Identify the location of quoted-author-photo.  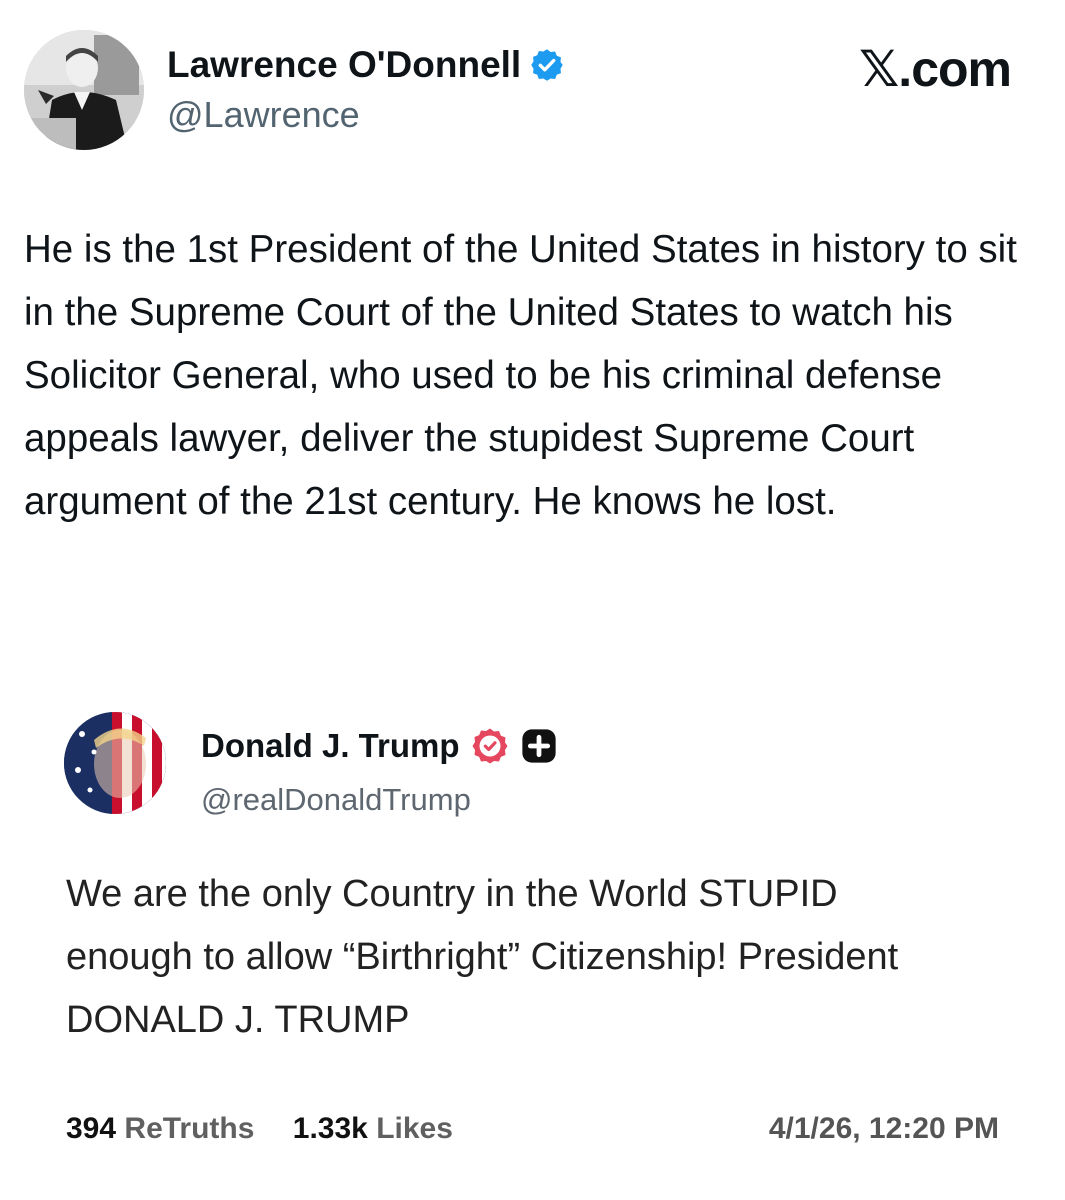
(115, 763).